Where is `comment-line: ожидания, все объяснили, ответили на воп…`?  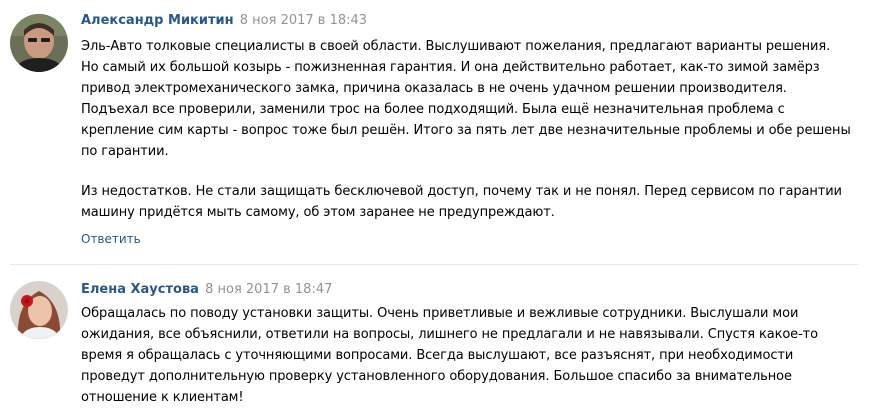
comment-line: ожидания, все объяснили, ответили на воп… is located at coordinates (449, 334).